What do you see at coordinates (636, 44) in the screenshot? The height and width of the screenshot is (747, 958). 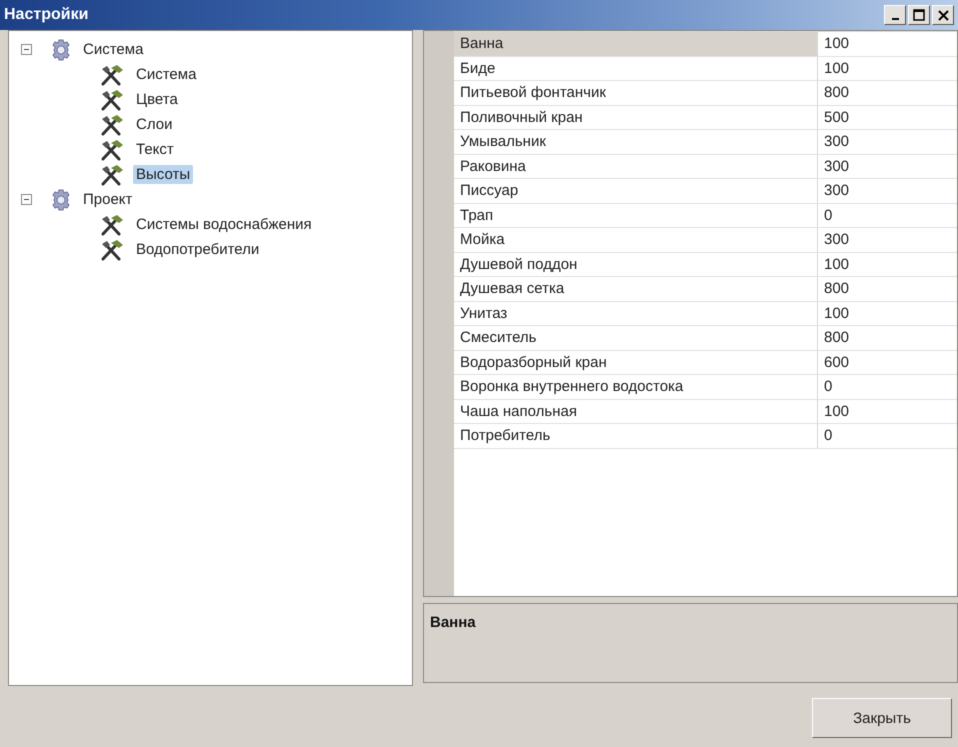 I see `property-name: Ванна` at bounding box center [636, 44].